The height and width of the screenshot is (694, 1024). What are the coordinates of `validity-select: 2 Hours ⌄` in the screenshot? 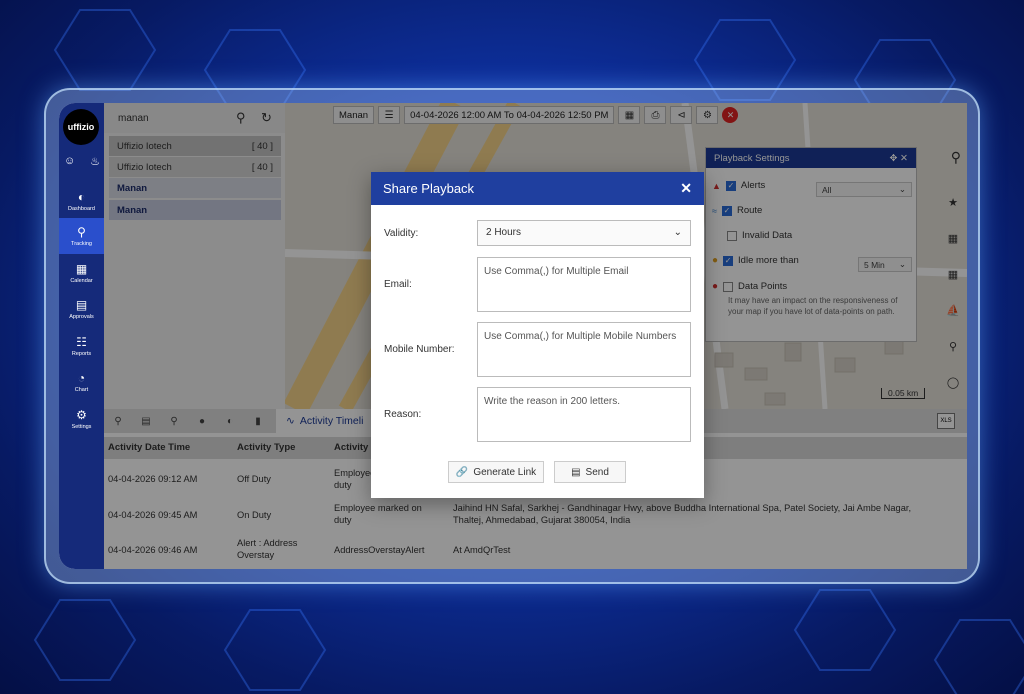 It's located at (584, 233).